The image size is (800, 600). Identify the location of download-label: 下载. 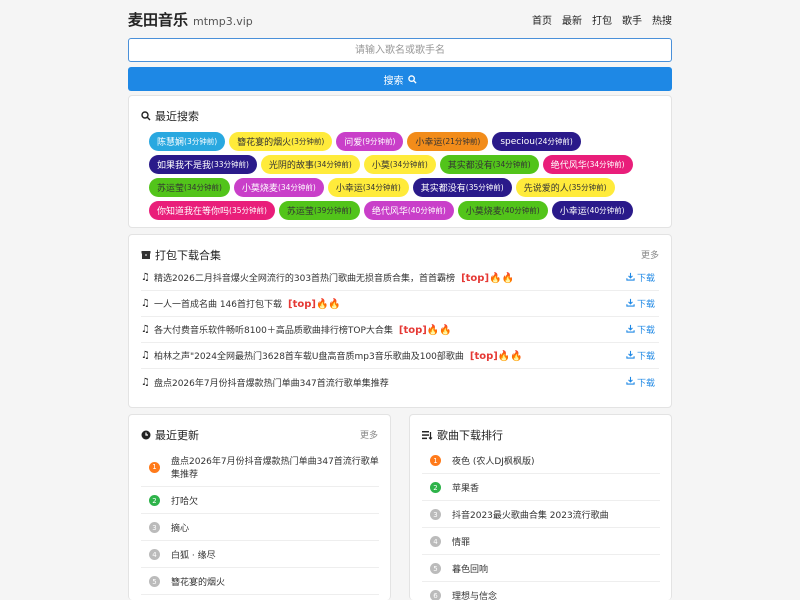
(645, 279).